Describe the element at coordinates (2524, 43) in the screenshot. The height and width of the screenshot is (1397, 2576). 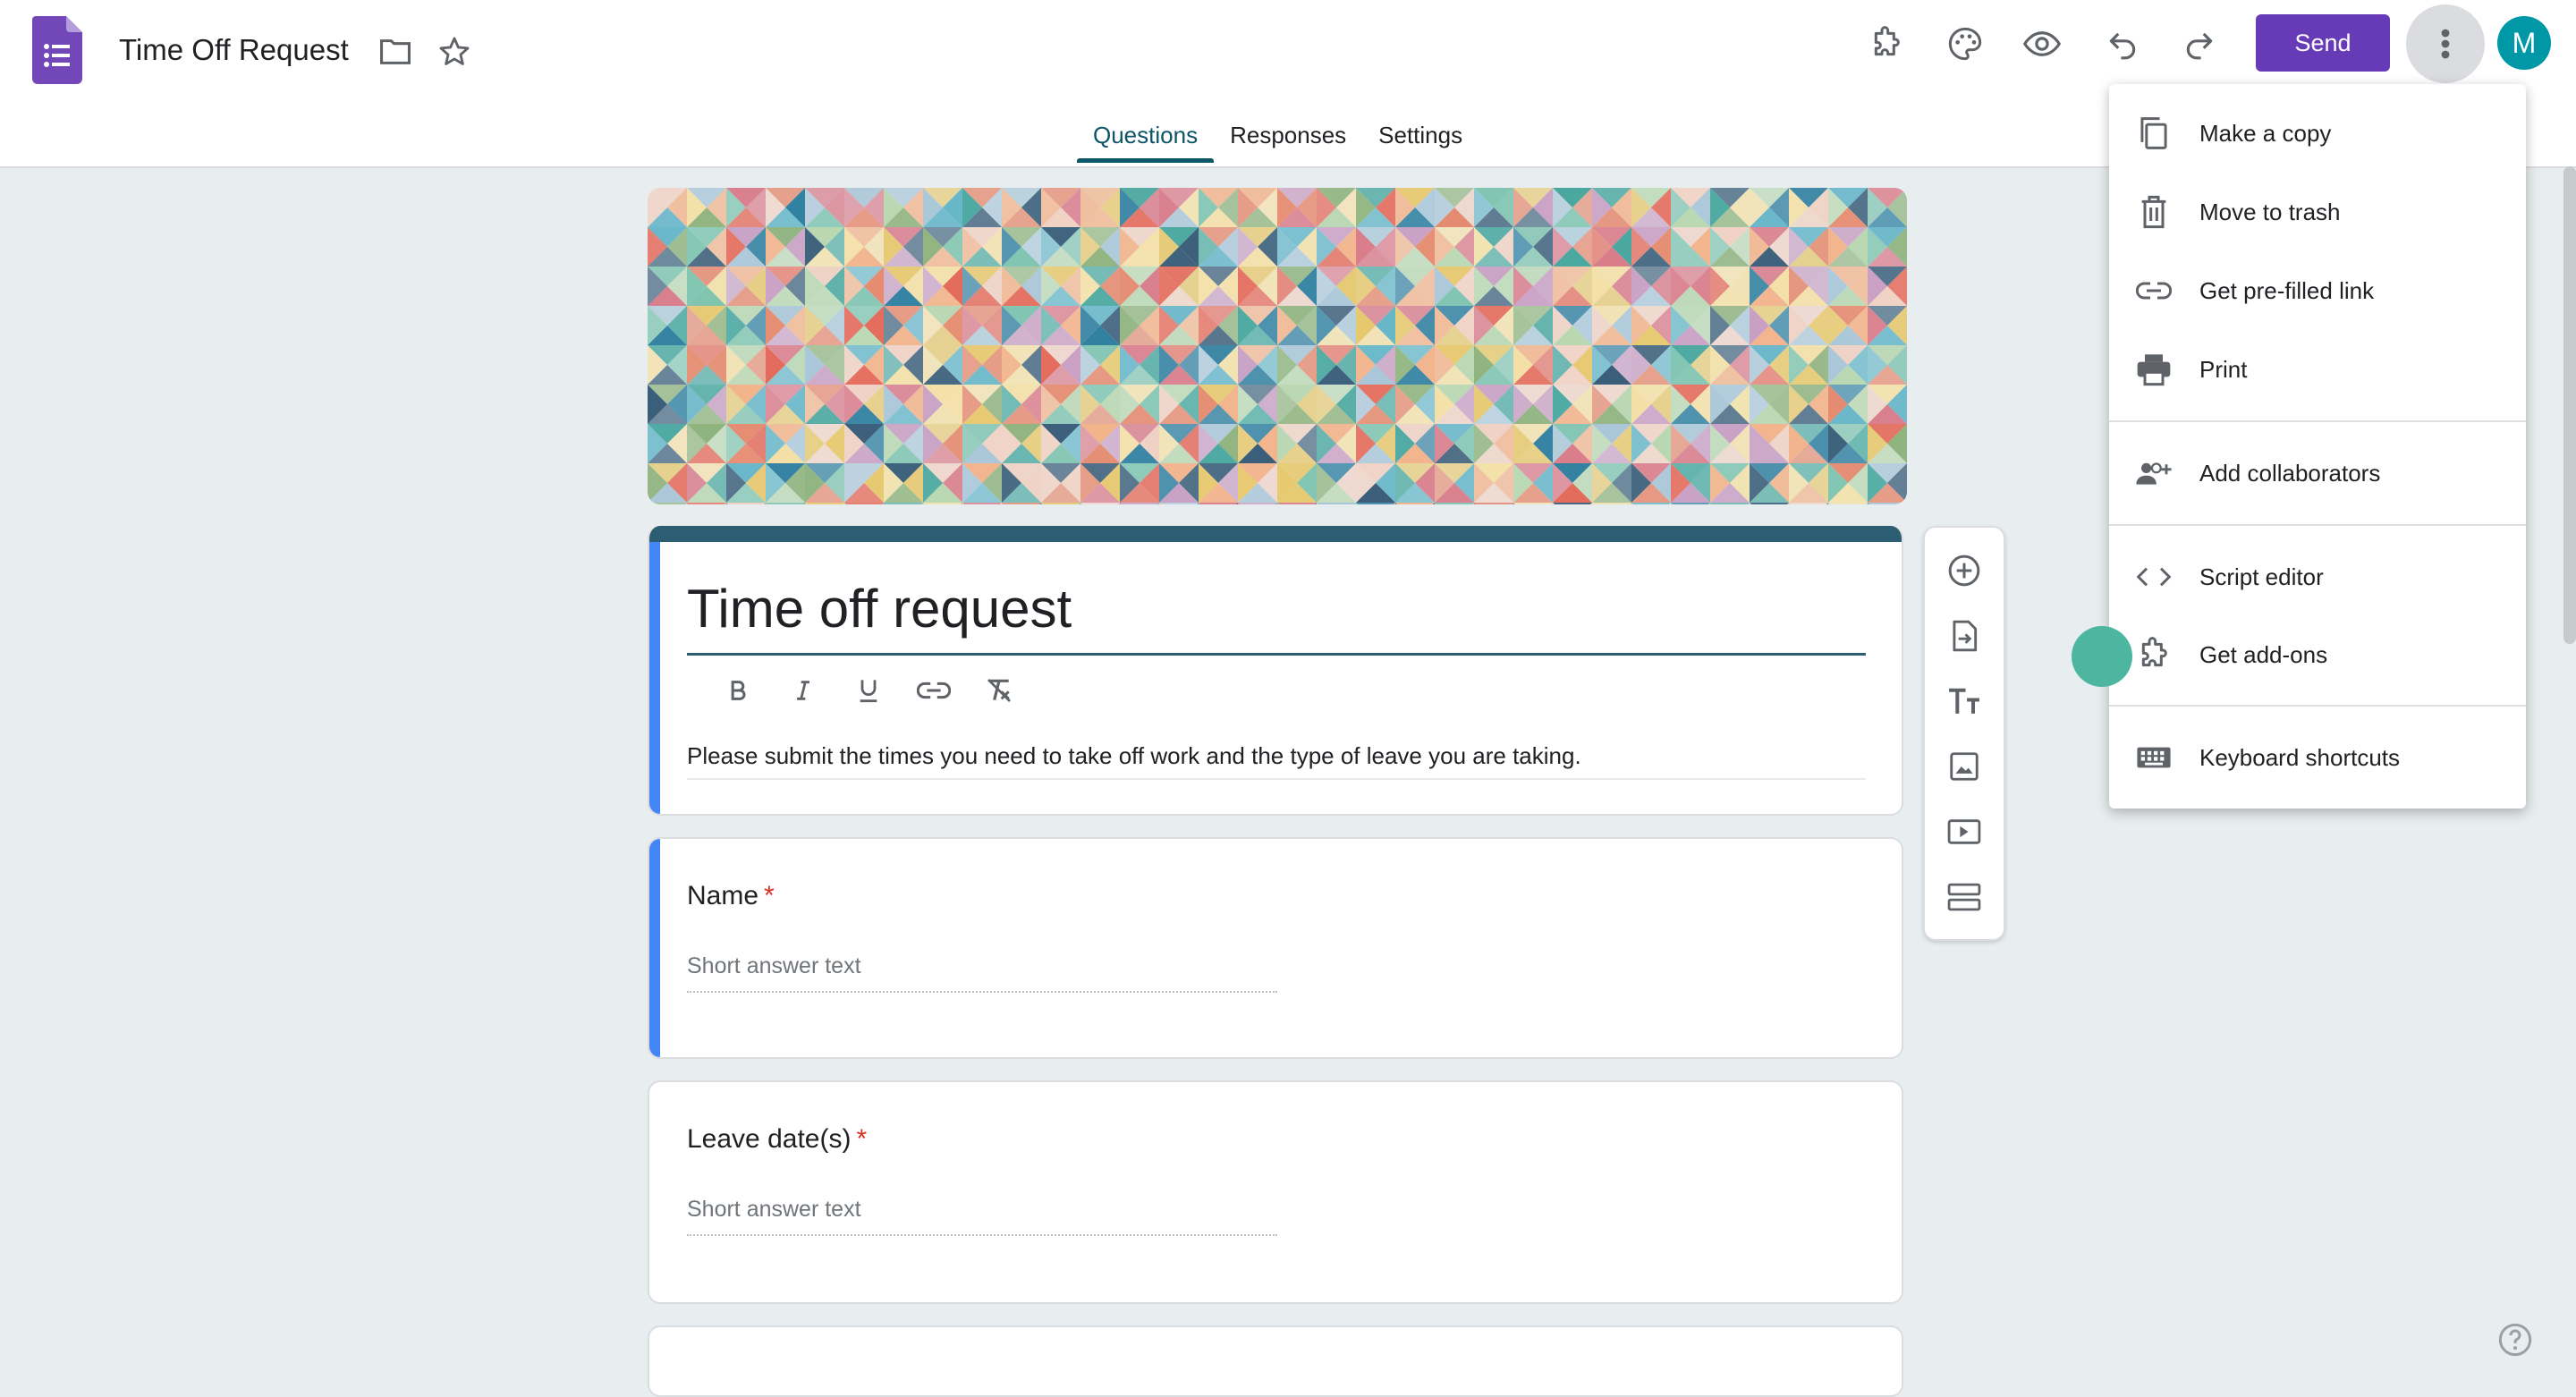
I see `account-avatar: M` at that location.